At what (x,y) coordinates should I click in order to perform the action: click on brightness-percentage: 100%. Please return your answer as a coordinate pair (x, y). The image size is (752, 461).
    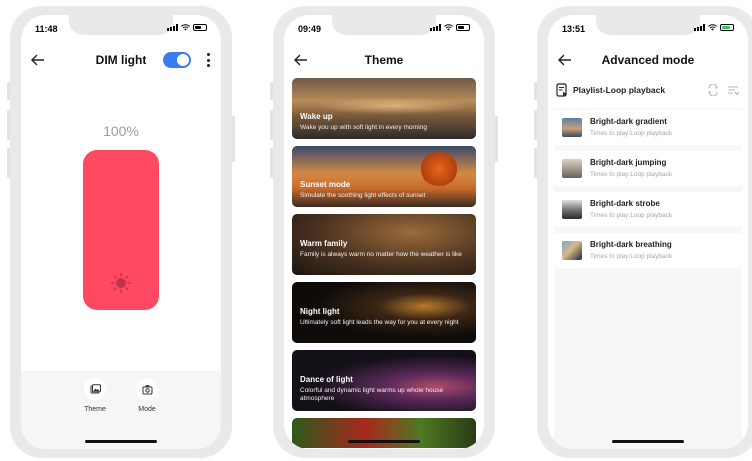
    Looking at the image, I should click on (121, 131).